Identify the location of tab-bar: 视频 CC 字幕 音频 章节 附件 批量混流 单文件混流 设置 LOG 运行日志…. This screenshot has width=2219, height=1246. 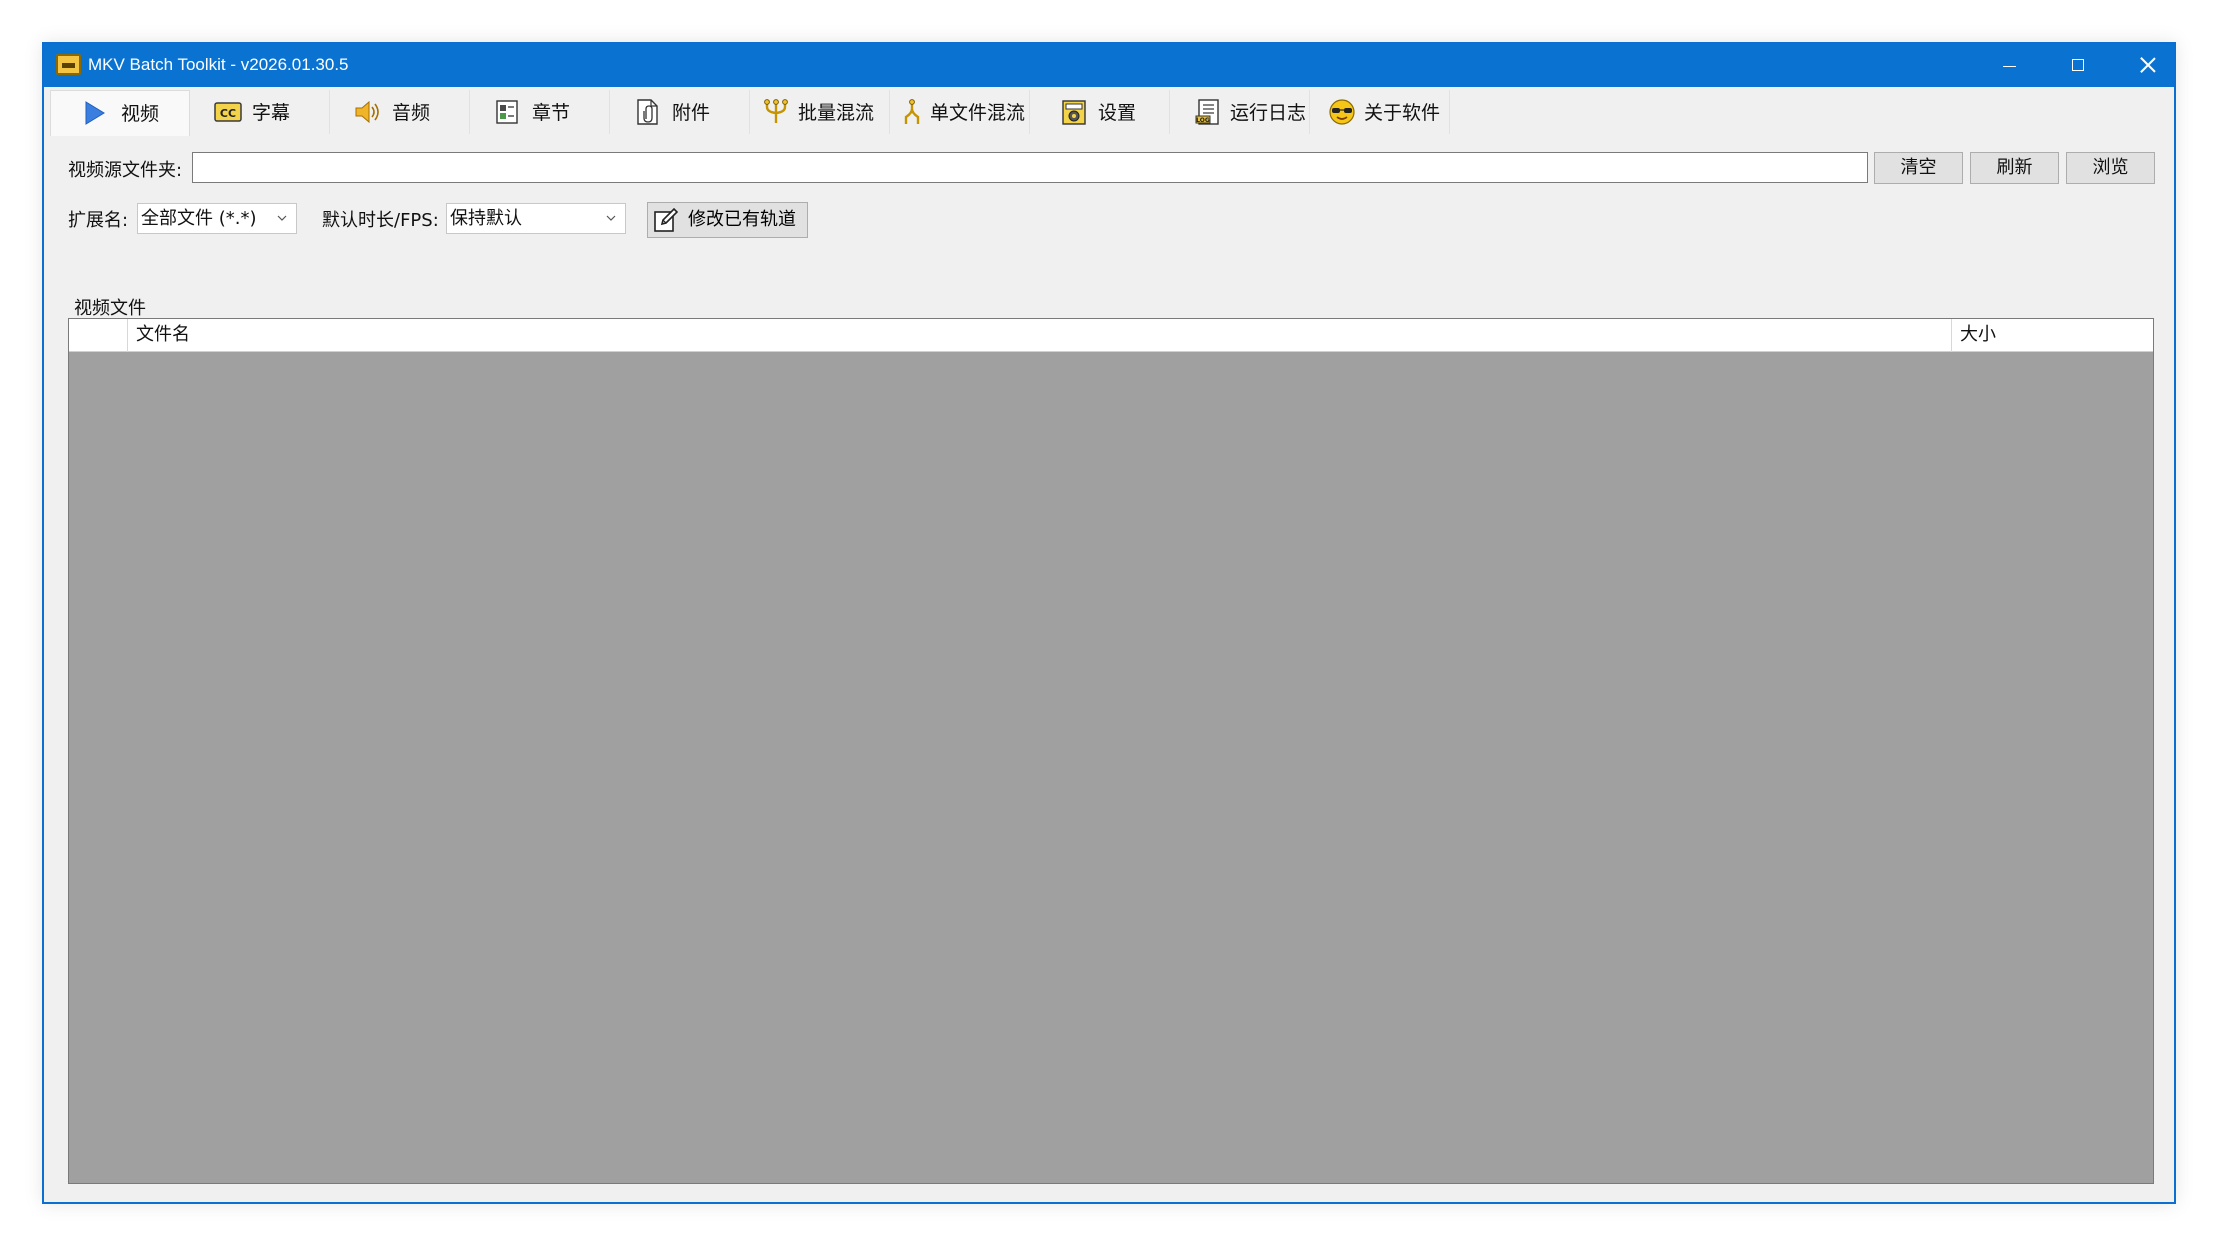
(1110, 113).